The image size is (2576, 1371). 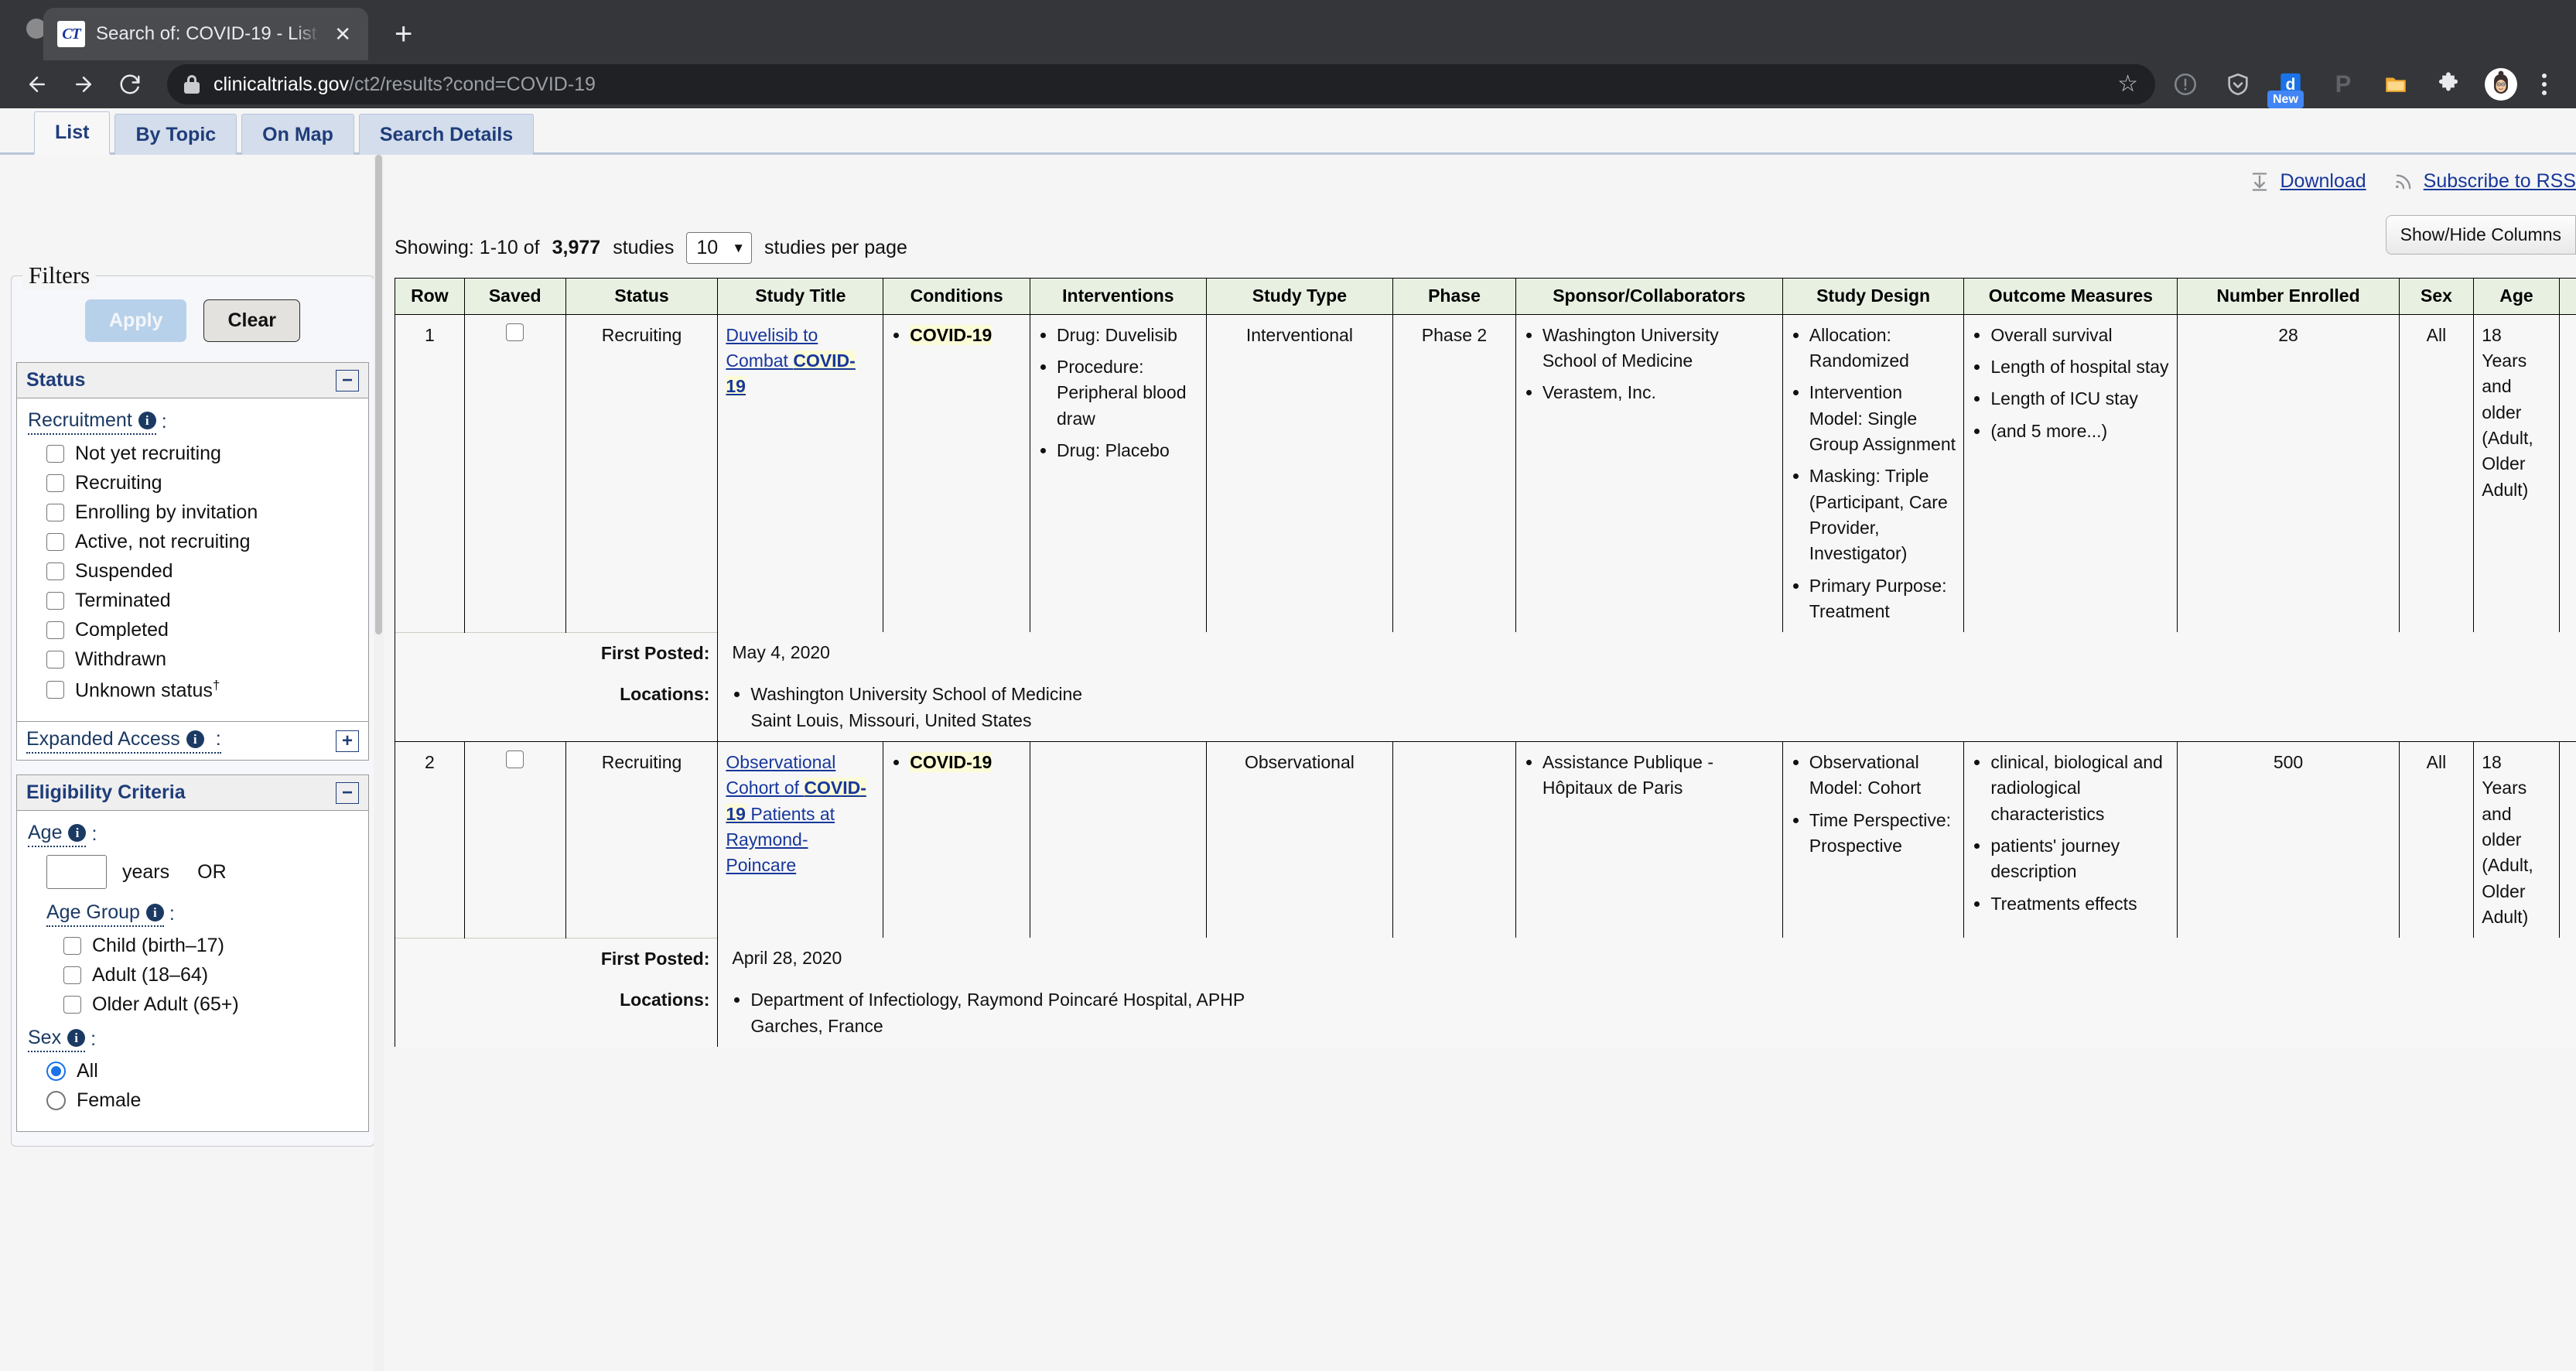 What do you see at coordinates (342, 34) in the screenshot?
I see `close-tab-icon: ✕` at bounding box center [342, 34].